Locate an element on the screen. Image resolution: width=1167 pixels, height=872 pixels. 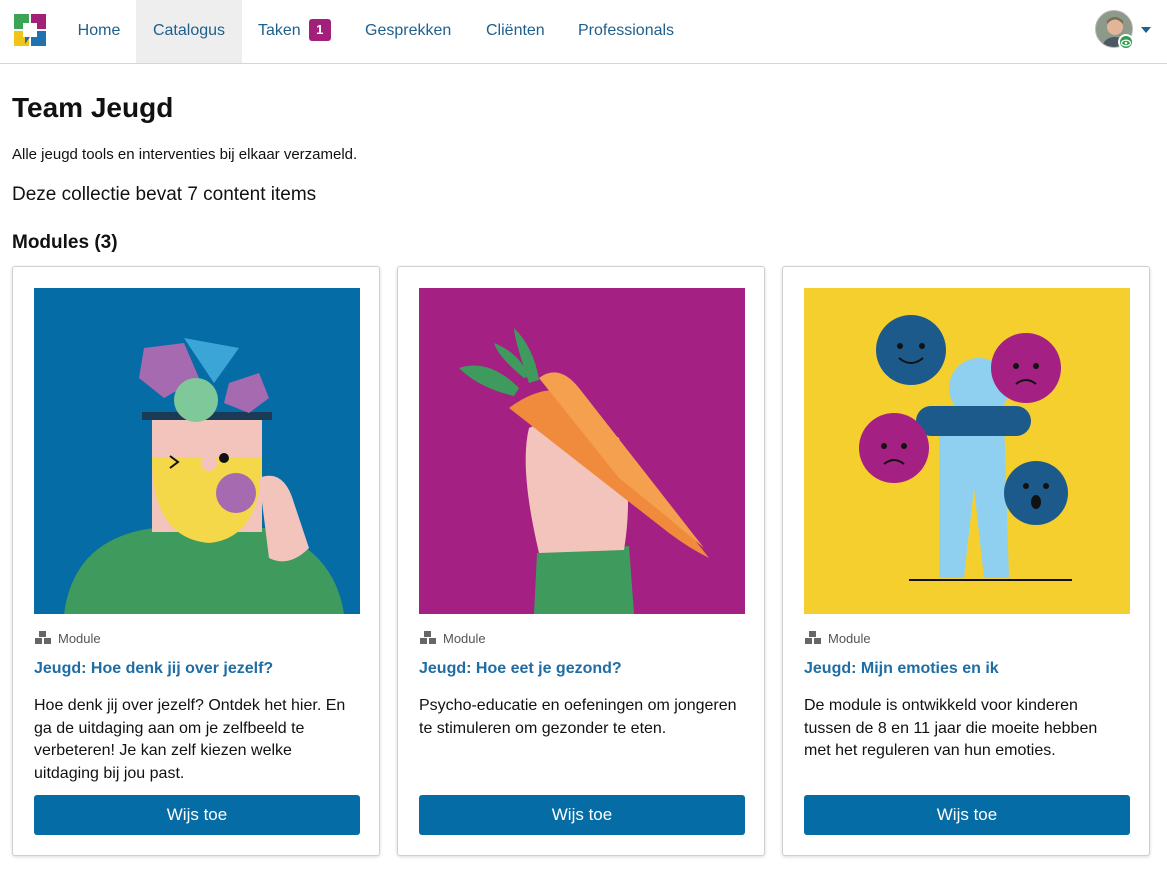
app-logo is located at coordinates (30, 31).